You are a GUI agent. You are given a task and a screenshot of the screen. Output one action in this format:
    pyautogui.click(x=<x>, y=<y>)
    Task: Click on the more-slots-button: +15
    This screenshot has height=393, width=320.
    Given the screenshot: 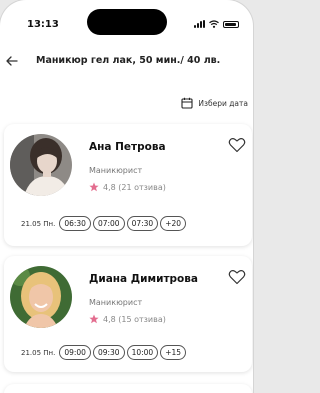 What is the action you would take?
    pyautogui.click(x=173, y=352)
    